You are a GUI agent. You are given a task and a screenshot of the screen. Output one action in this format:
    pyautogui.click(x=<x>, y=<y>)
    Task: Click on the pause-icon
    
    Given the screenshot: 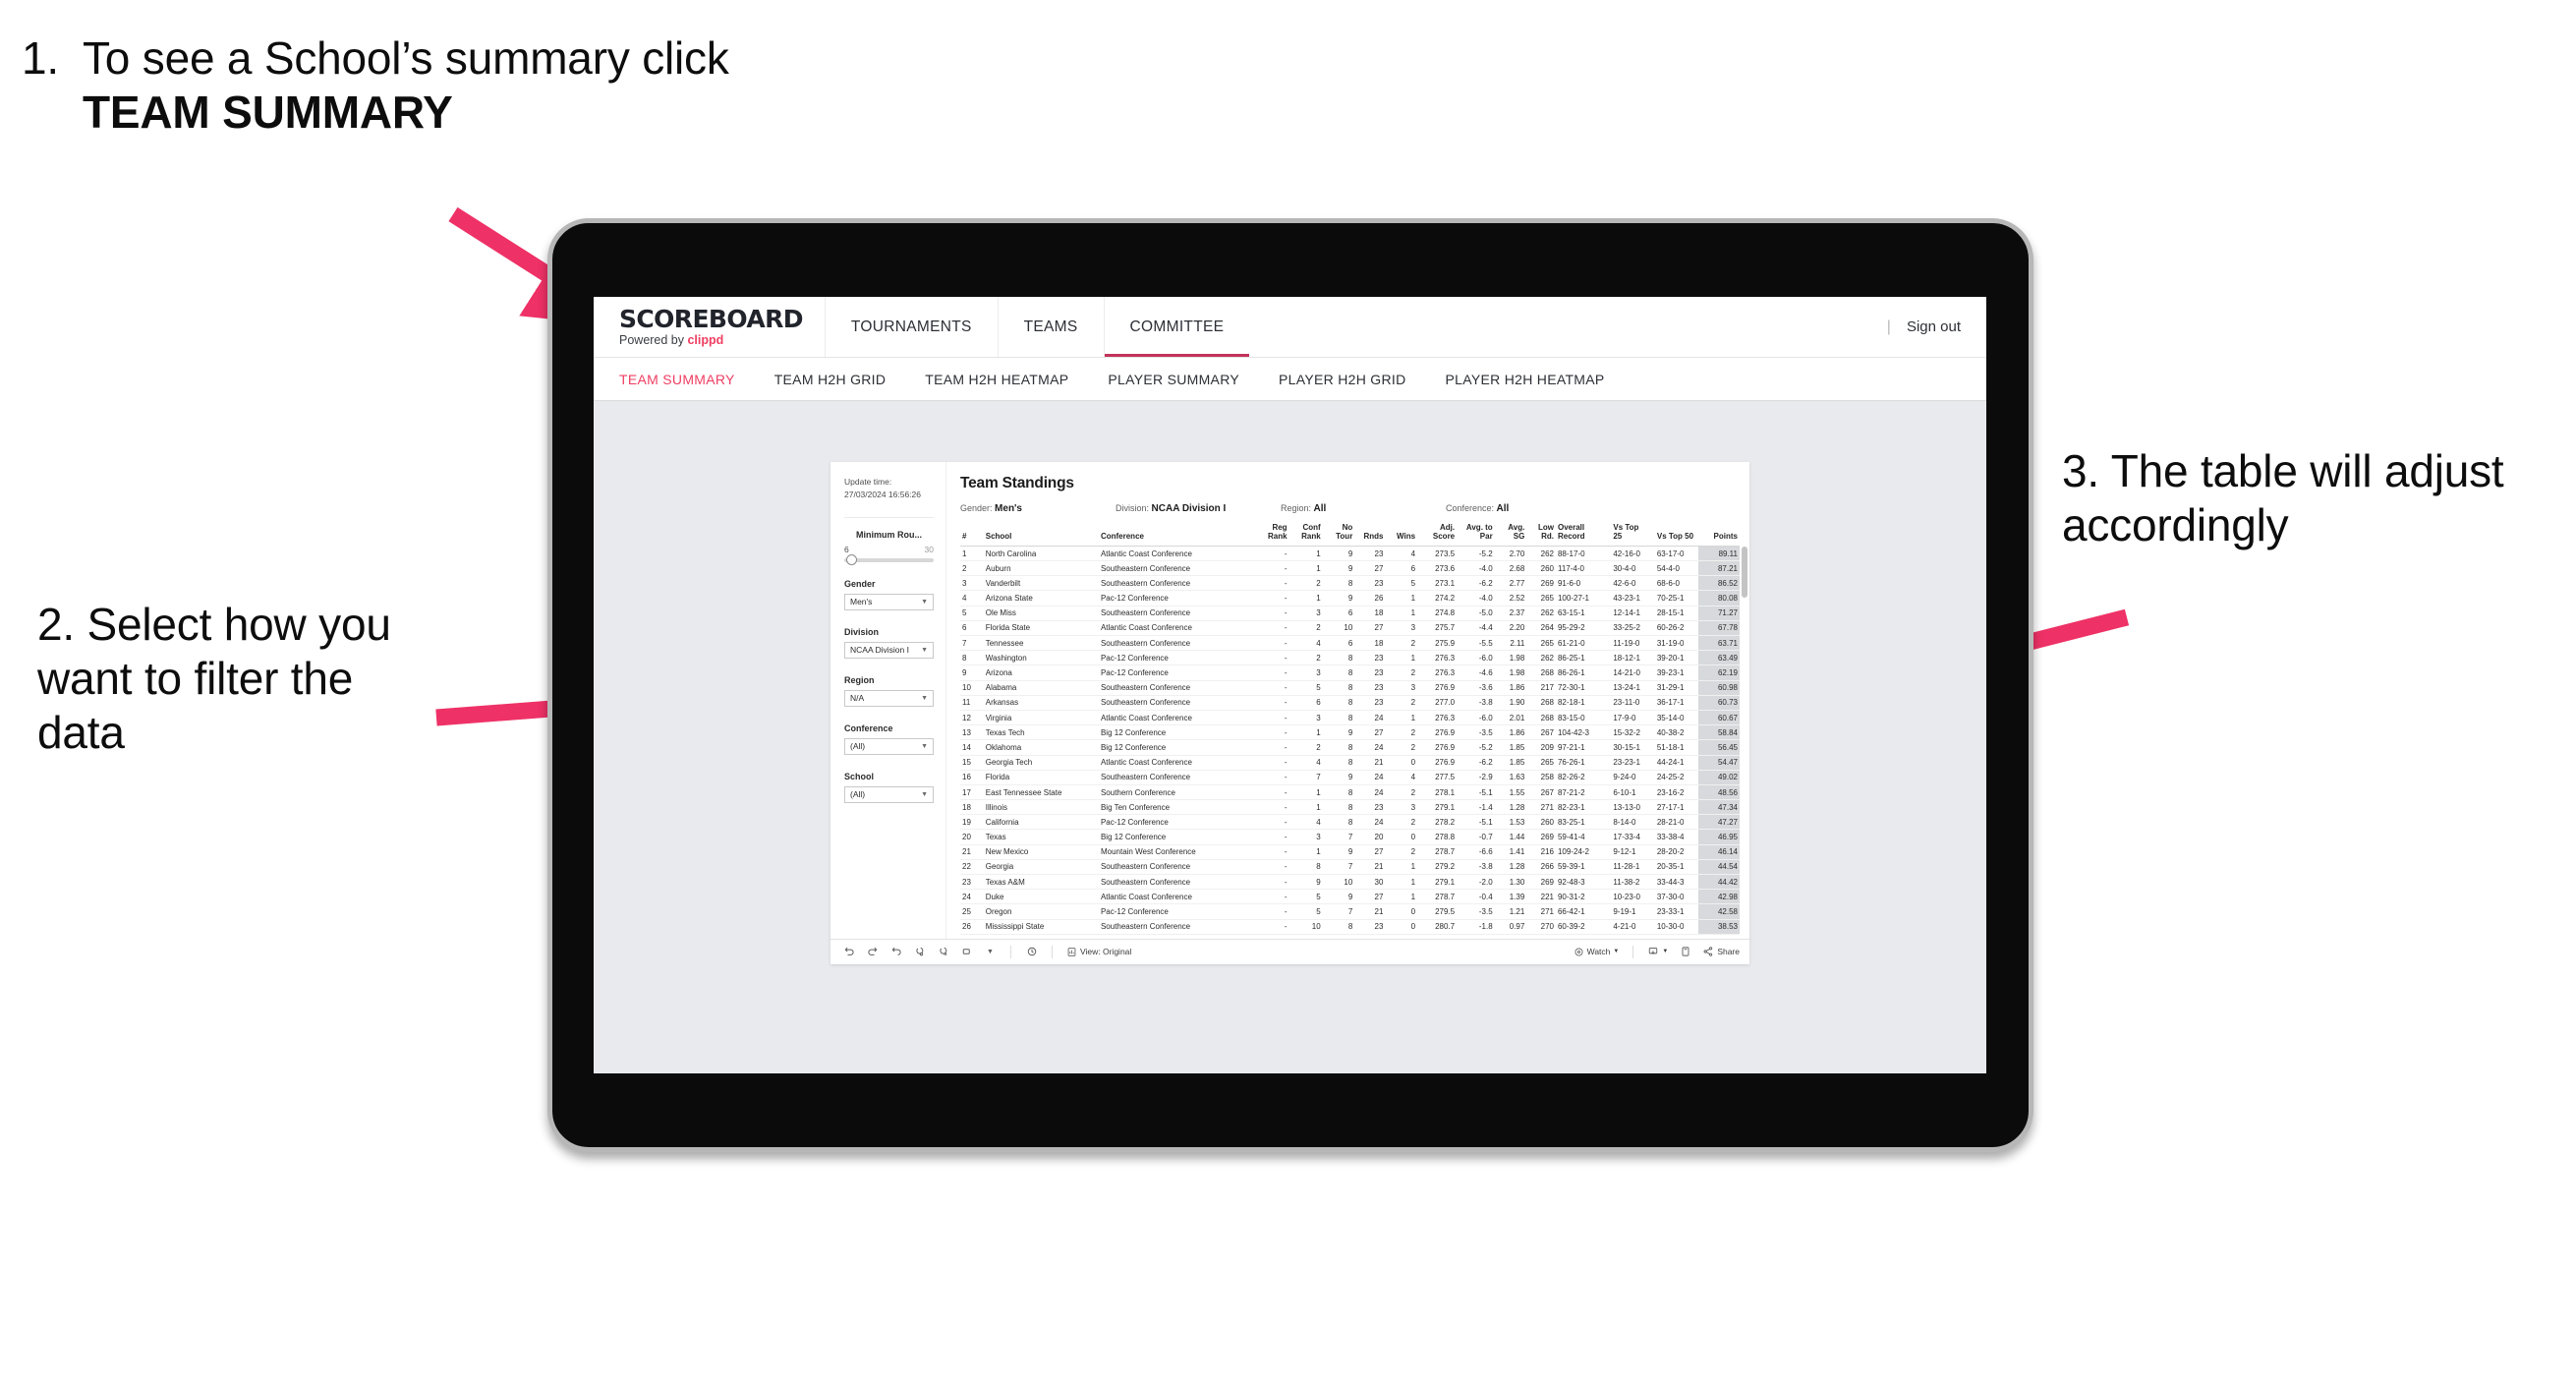 What is the action you would take?
    pyautogui.click(x=943, y=952)
    